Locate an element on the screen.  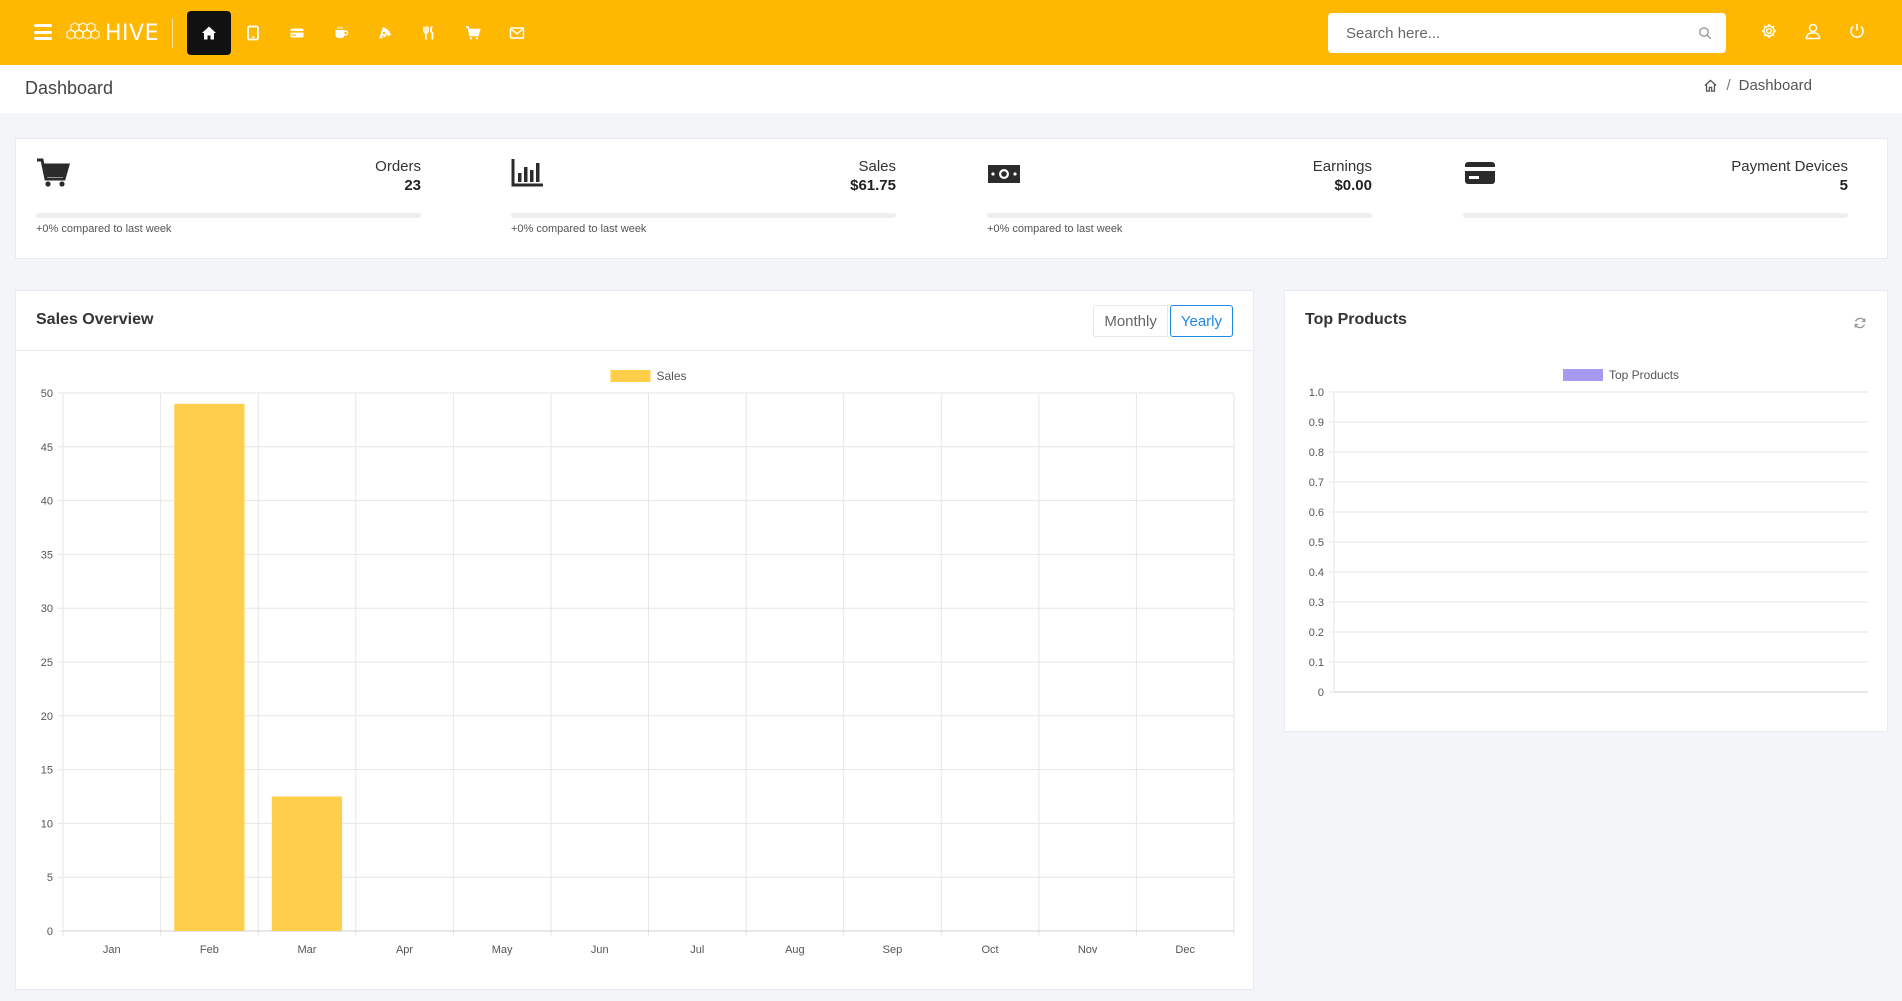
yearly-button: Yearly is located at coordinates (1201, 321).